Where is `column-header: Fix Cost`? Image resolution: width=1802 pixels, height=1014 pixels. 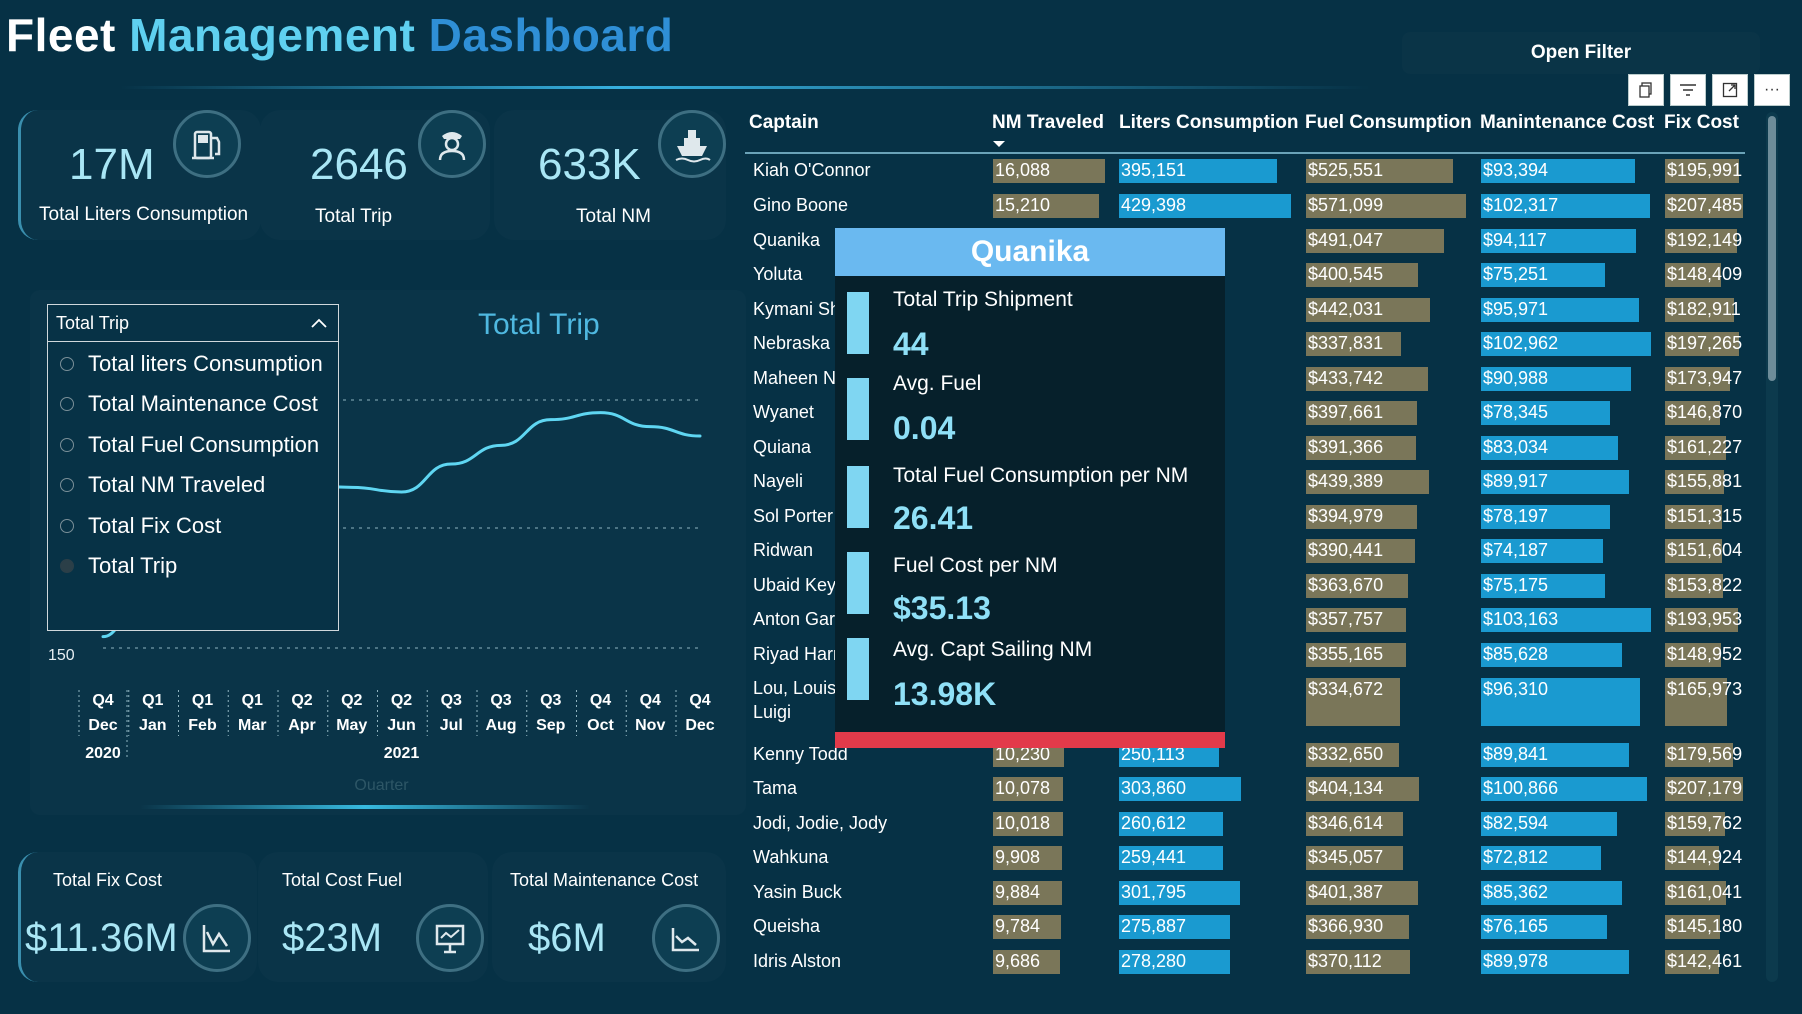
column-header: Fix Cost is located at coordinates (1701, 123).